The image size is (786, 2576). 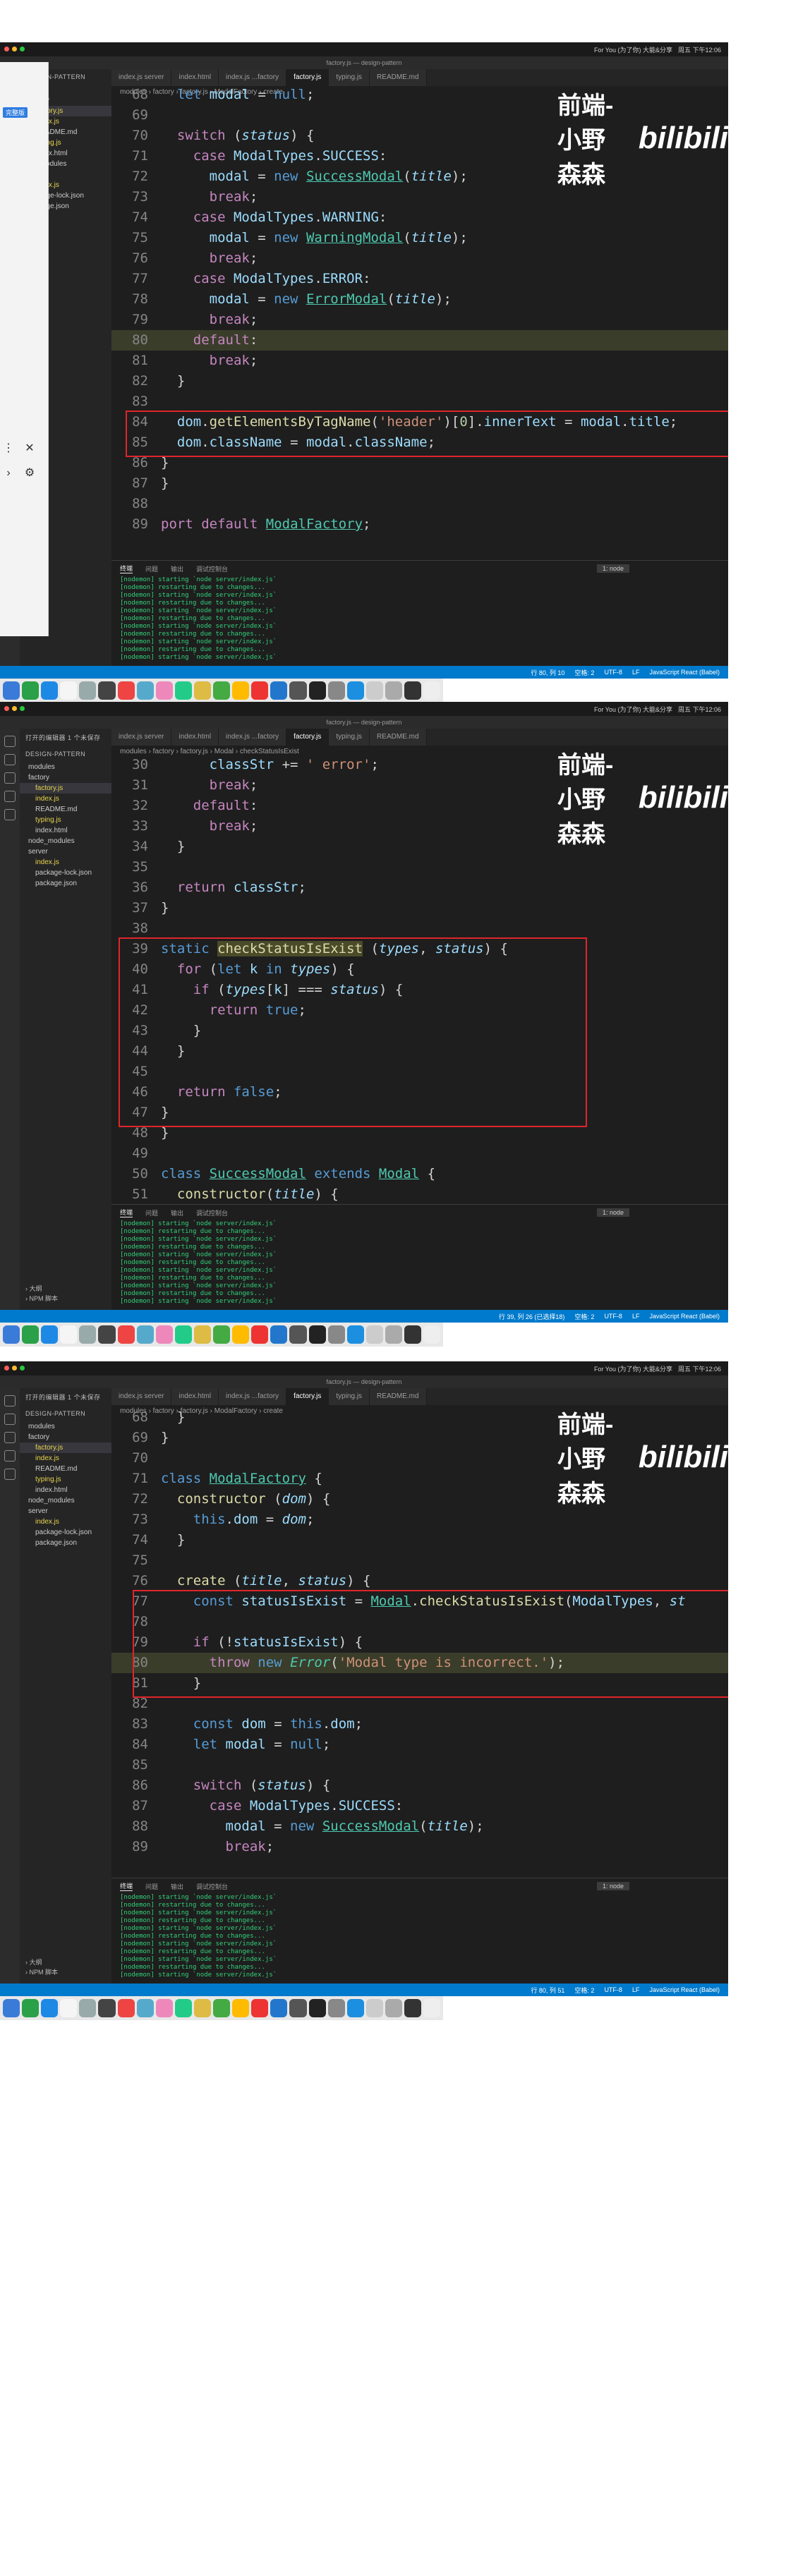 I want to click on sidebar-item: server, so click(x=65, y=1511).